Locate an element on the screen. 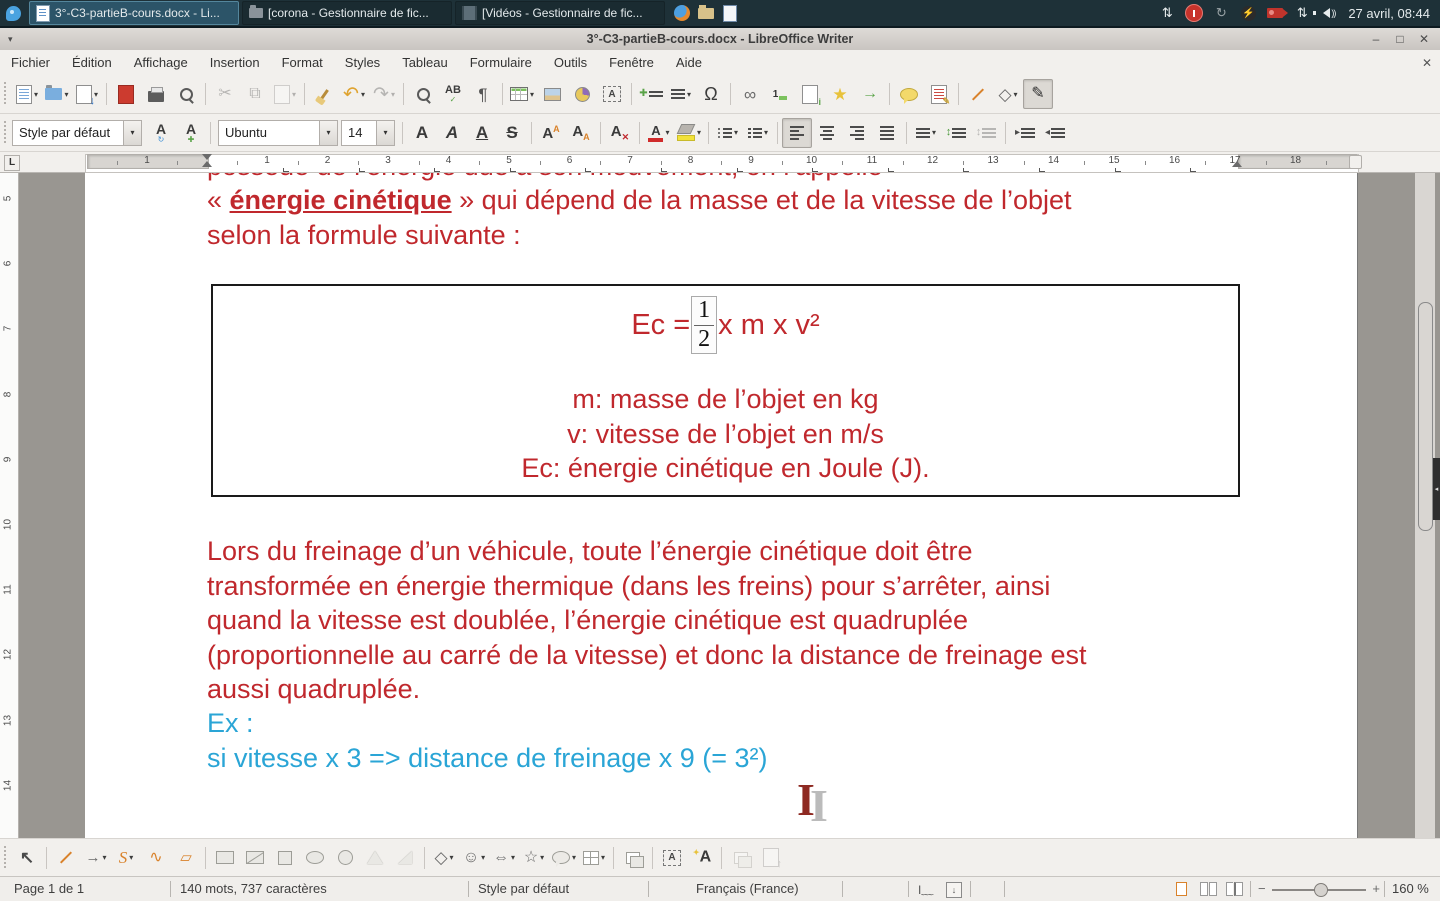 This screenshot has height=901, width=1440. menu-fenetre: Fenêtre is located at coordinates (631, 62).